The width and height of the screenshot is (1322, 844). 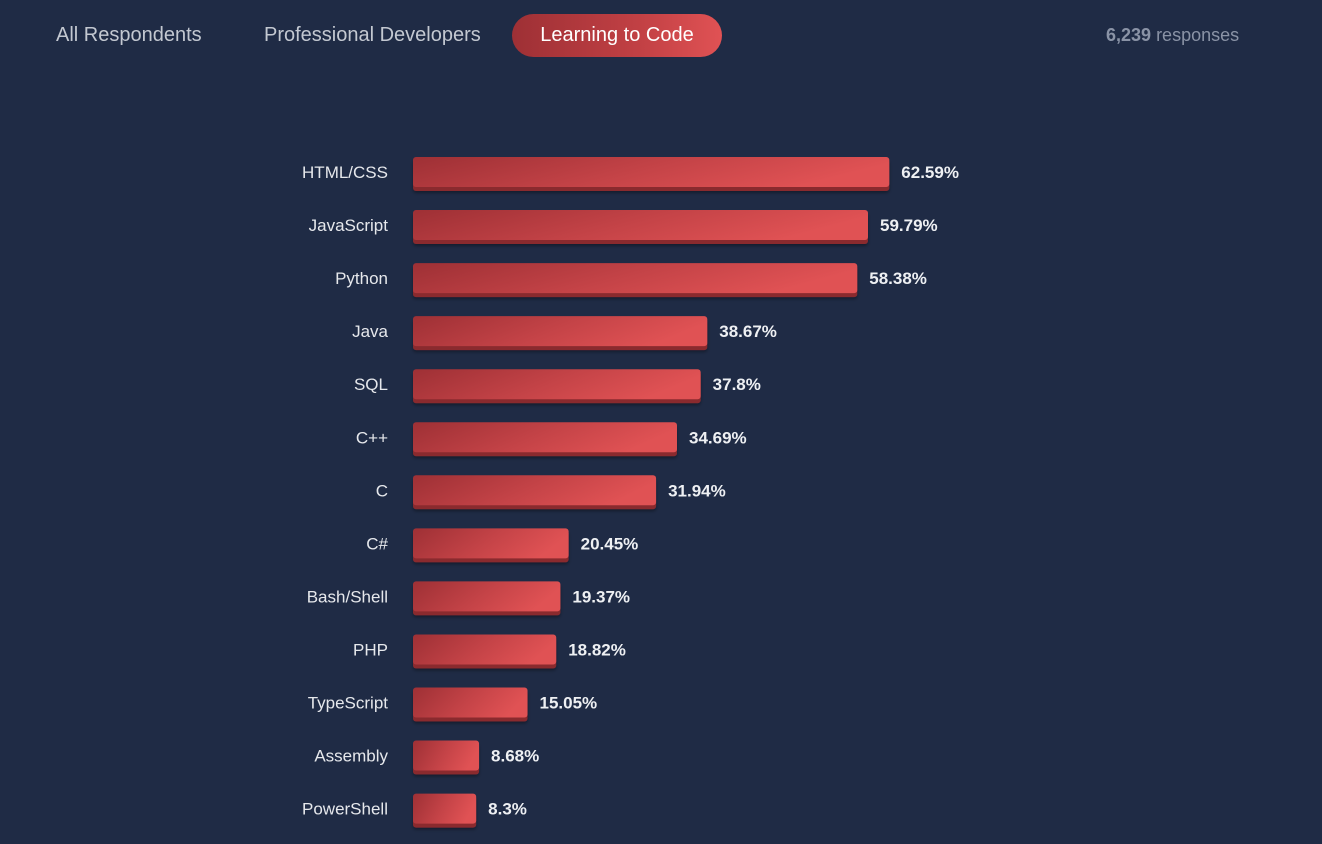 What do you see at coordinates (370, 649) in the screenshot?
I see `category-label: PHP` at bounding box center [370, 649].